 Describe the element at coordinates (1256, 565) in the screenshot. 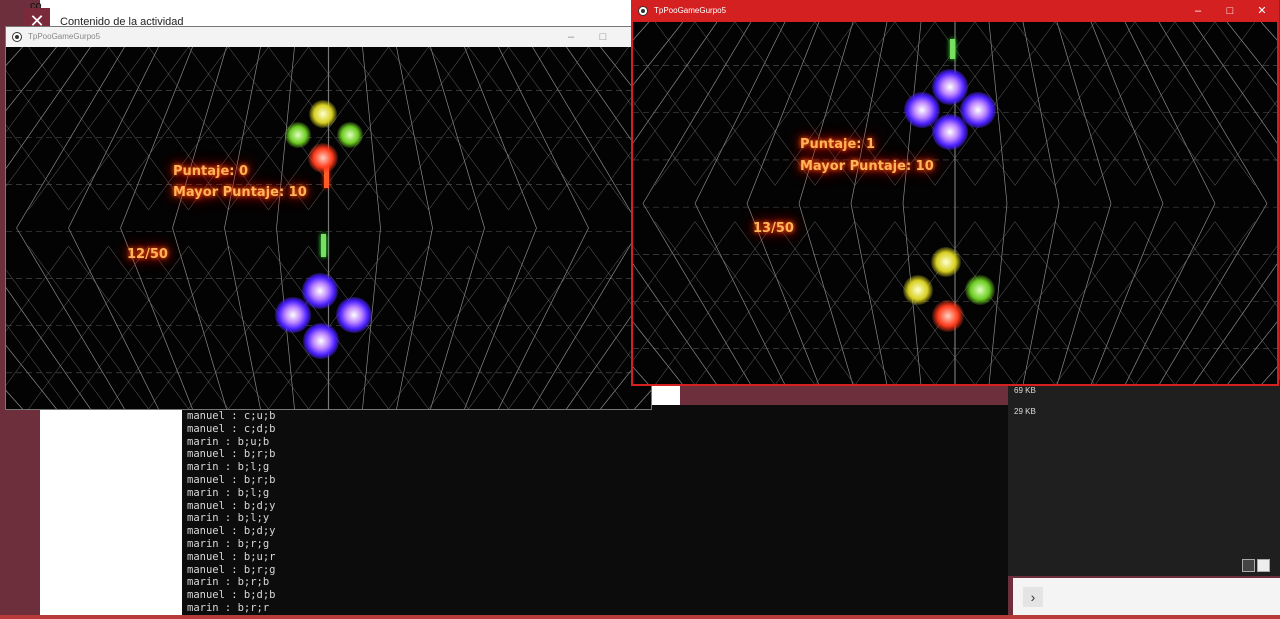

I see `view-toggle` at that location.